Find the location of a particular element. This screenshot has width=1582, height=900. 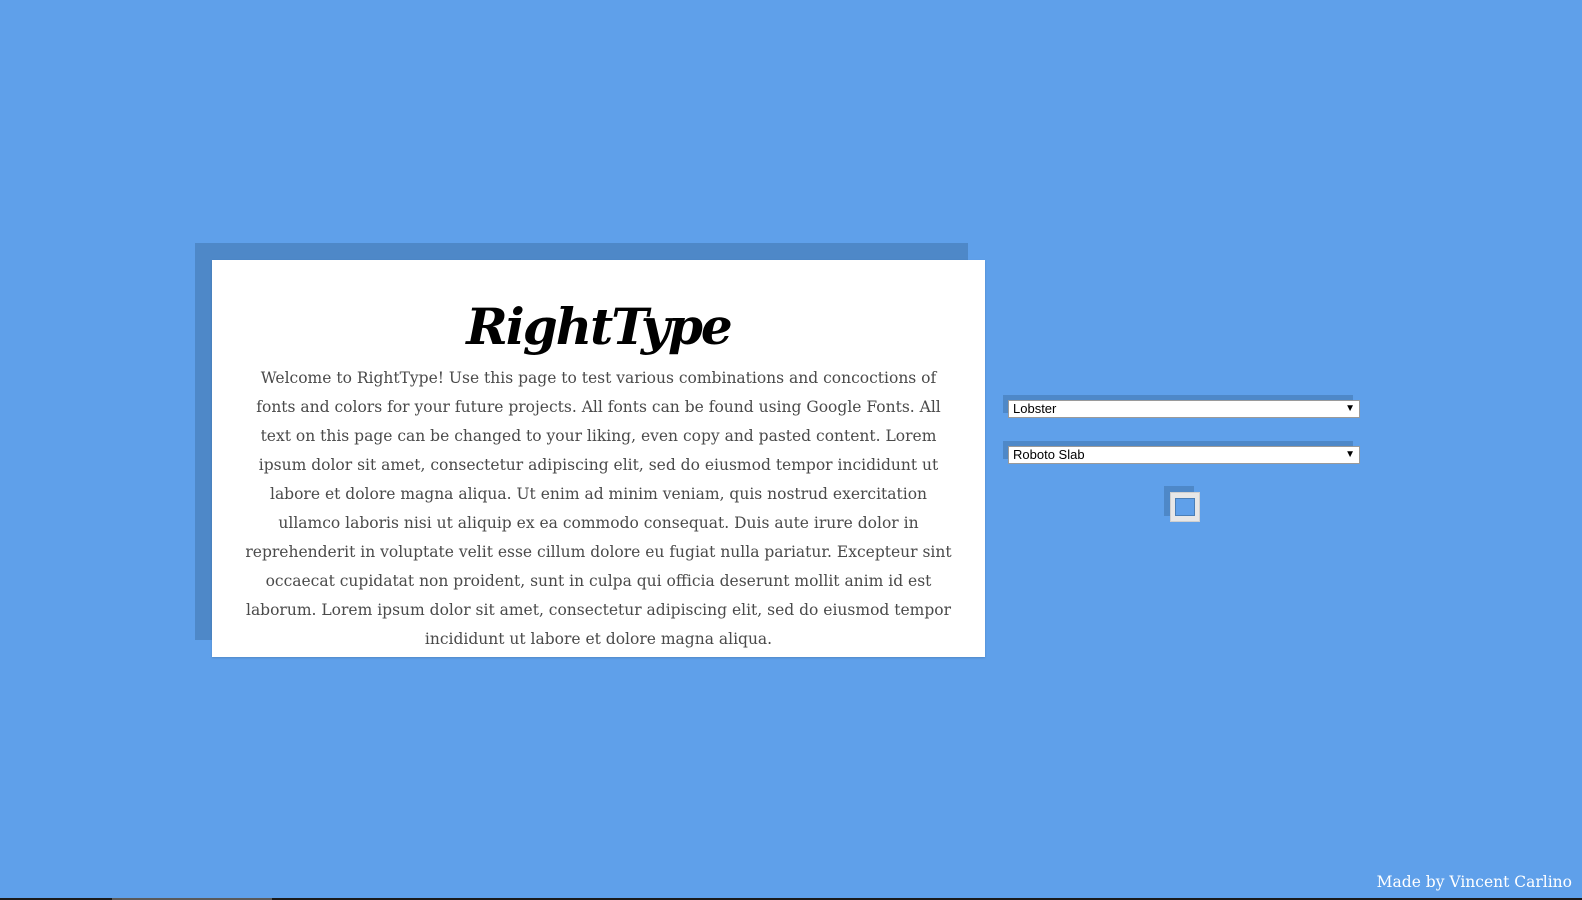

color-picker-button is located at coordinates (1185, 507).